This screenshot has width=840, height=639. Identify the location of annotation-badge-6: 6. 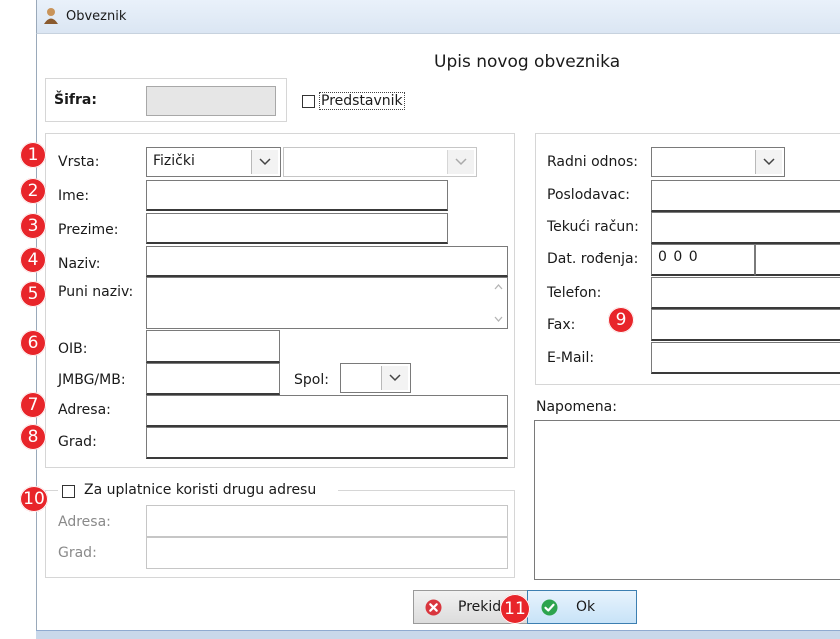
(33, 343).